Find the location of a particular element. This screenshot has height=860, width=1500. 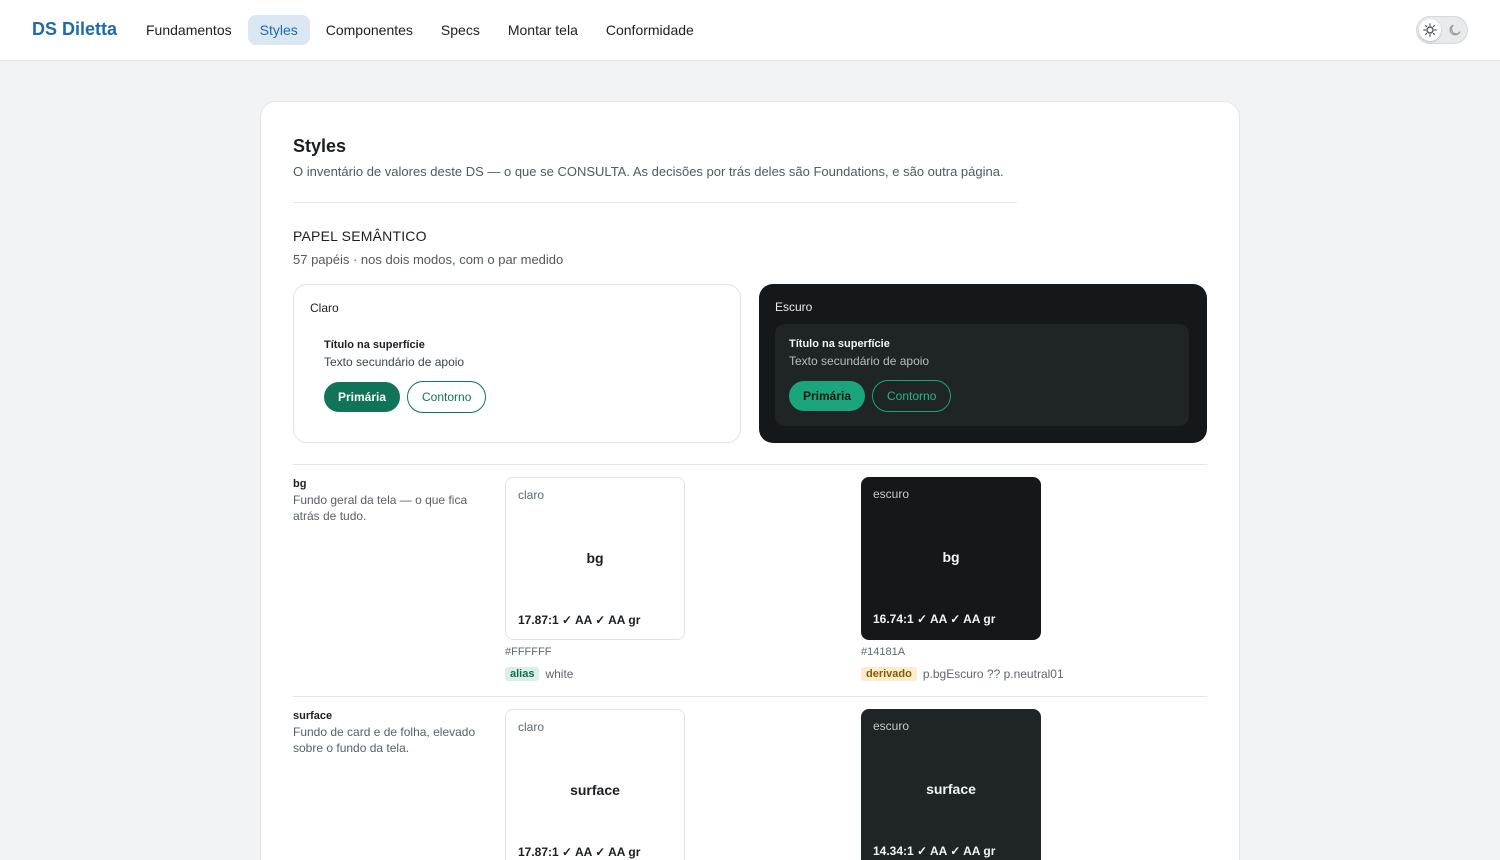

nav-item-conformidade: Conformidade is located at coordinates (650, 30).